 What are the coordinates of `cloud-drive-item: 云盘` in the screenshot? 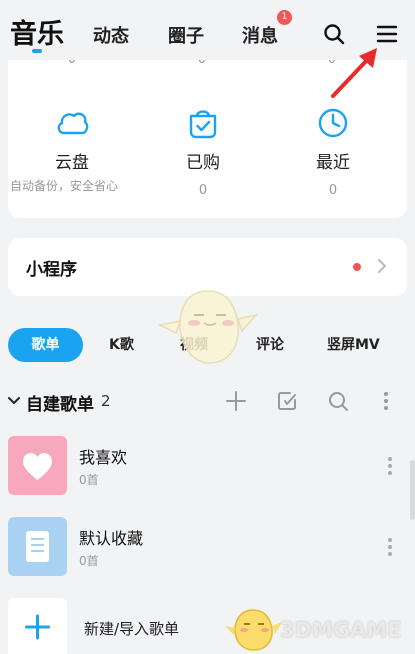 It's located at (72, 139).